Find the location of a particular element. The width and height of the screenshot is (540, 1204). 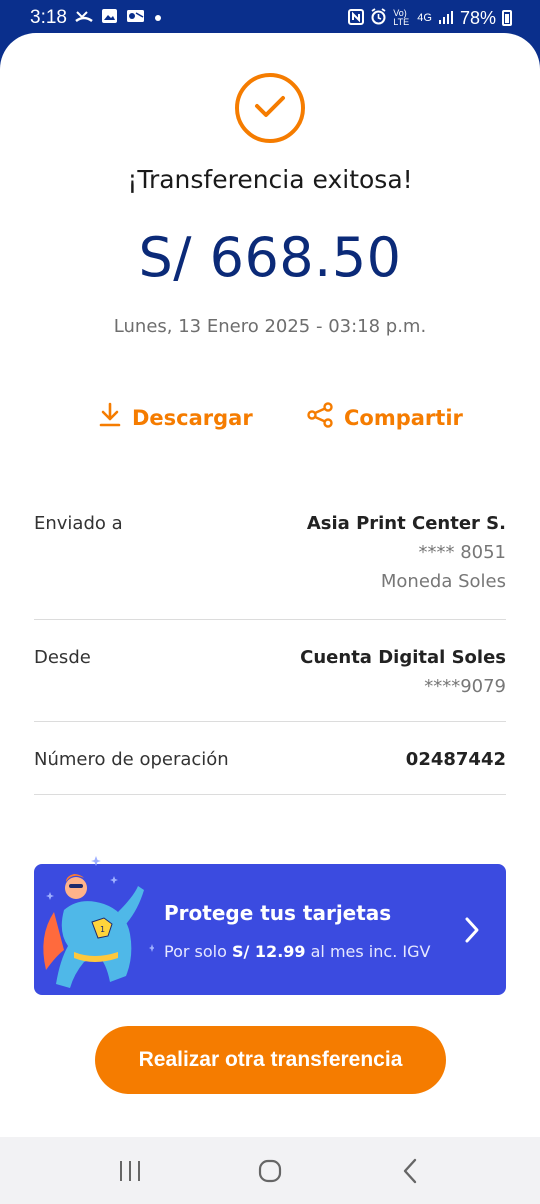

status-right: Vo) LTE 4G 78% is located at coordinates (430, 18).